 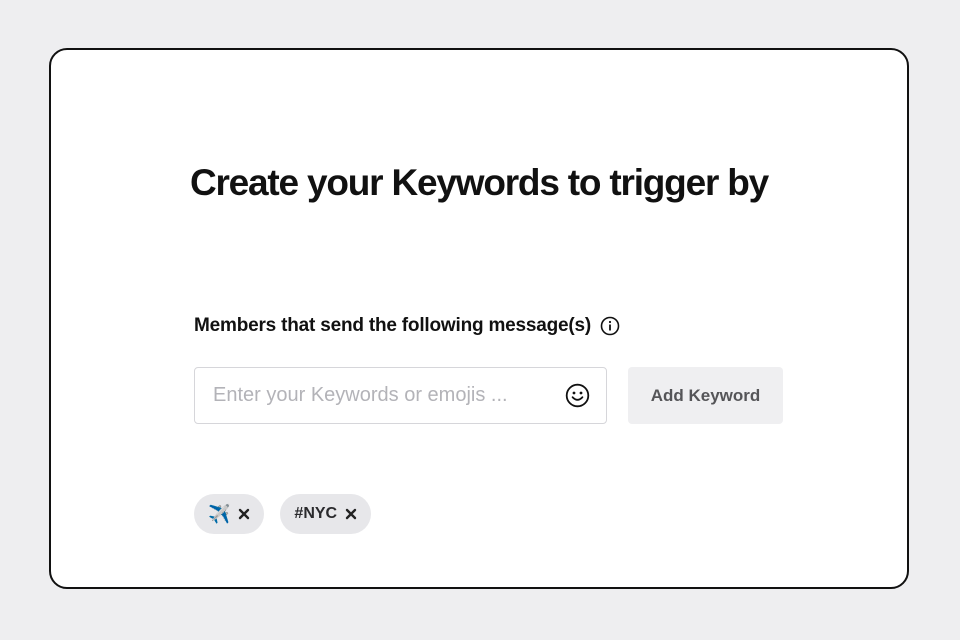 I want to click on keyword-chips: ✈️ #NYC, so click(x=290, y=514).